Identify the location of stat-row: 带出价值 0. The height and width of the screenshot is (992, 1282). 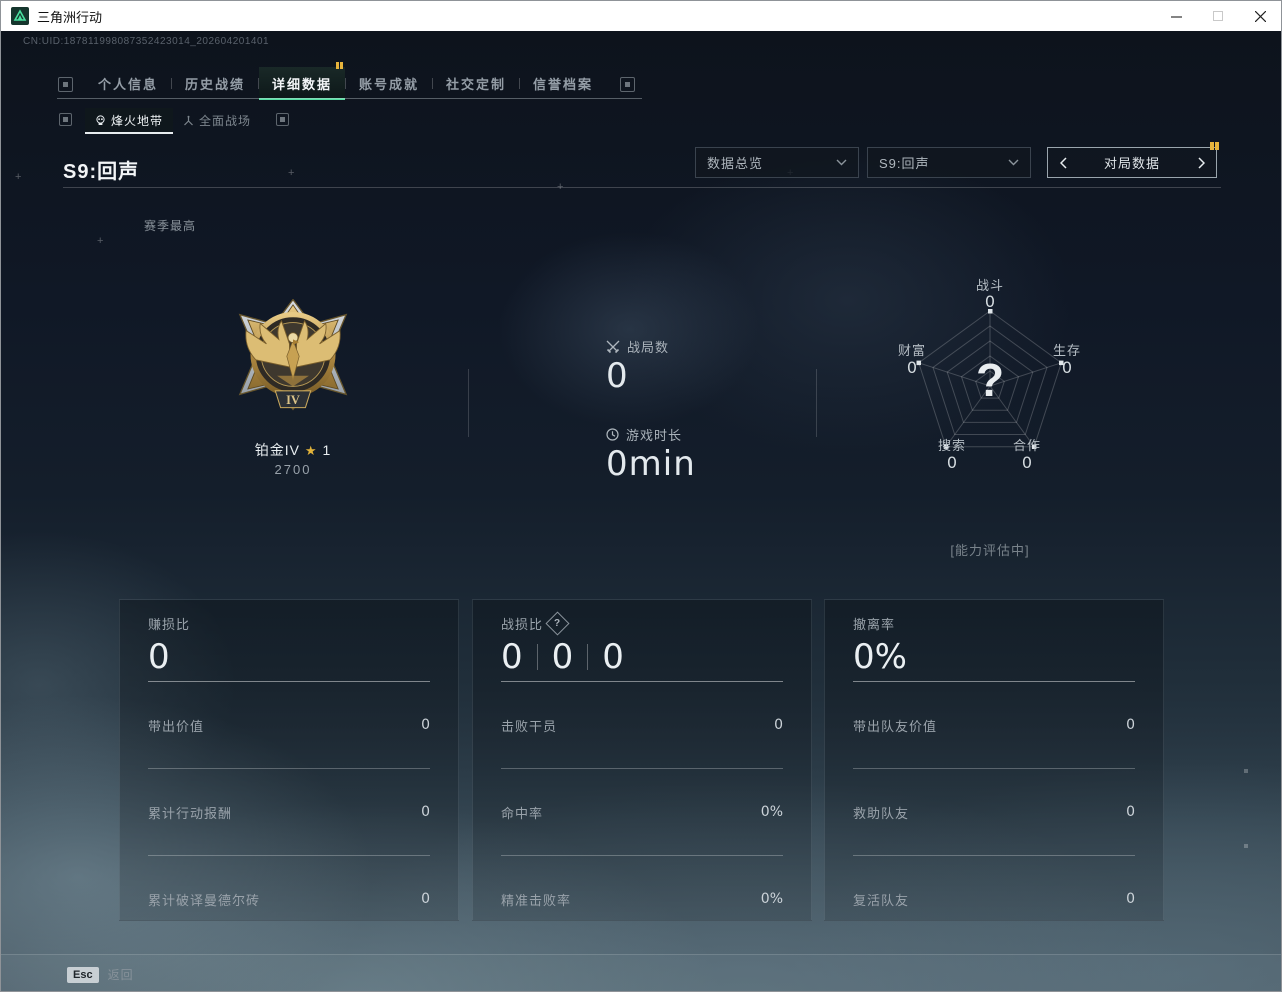
(289, 725).